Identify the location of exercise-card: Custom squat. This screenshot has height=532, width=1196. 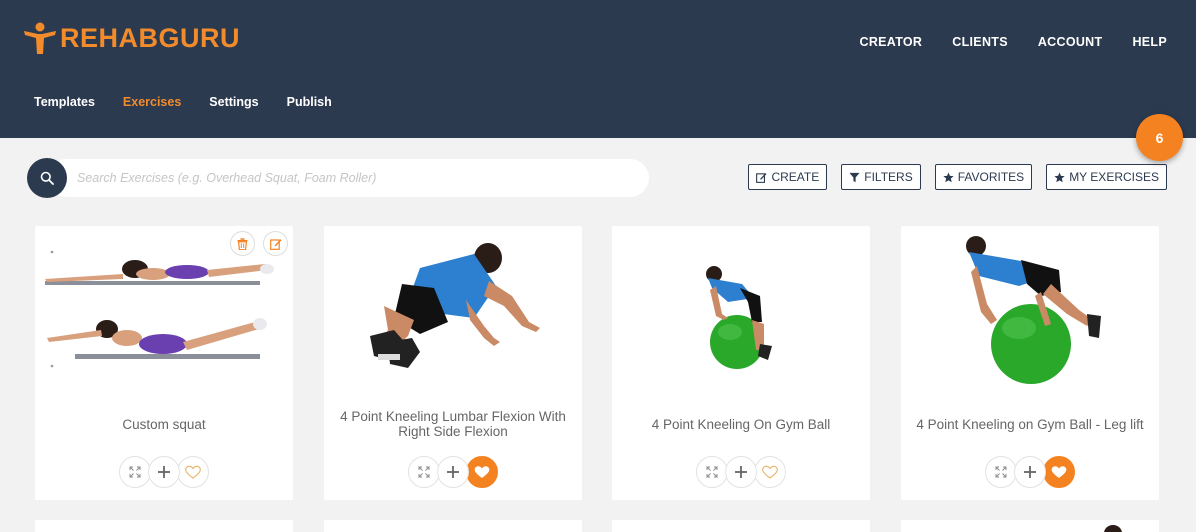
(164, 363).